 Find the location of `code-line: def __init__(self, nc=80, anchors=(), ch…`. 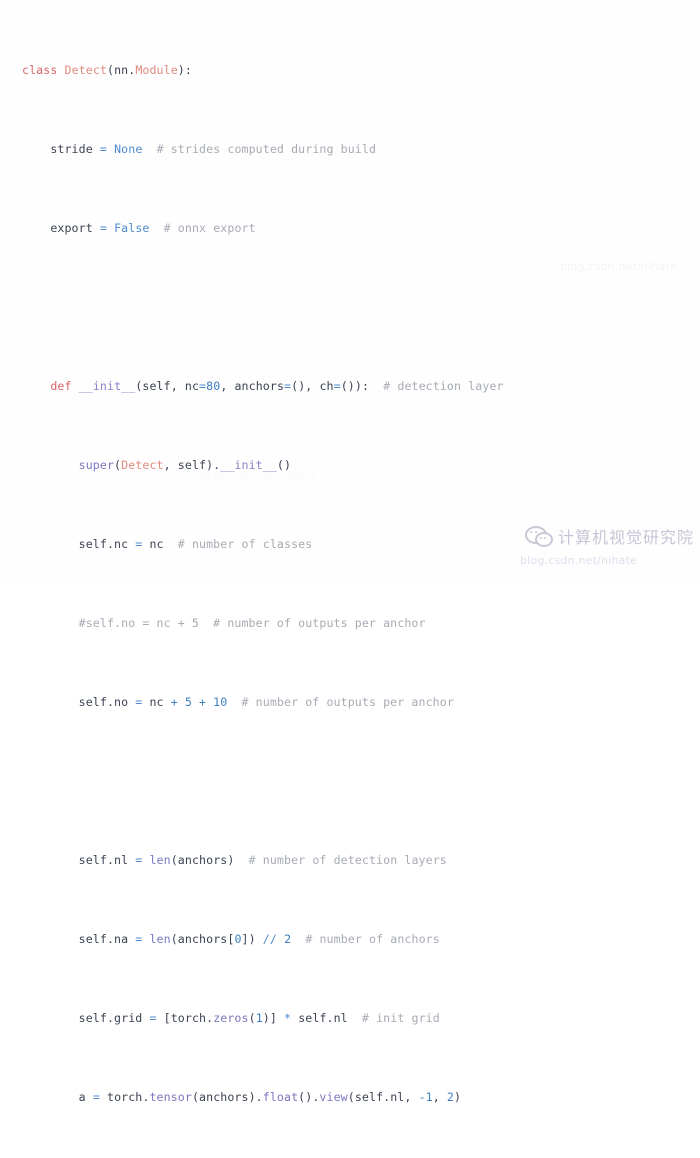

code-line: def __init__(self, nc=80, anchors=(), ch… is located at coordinates (277, 386).